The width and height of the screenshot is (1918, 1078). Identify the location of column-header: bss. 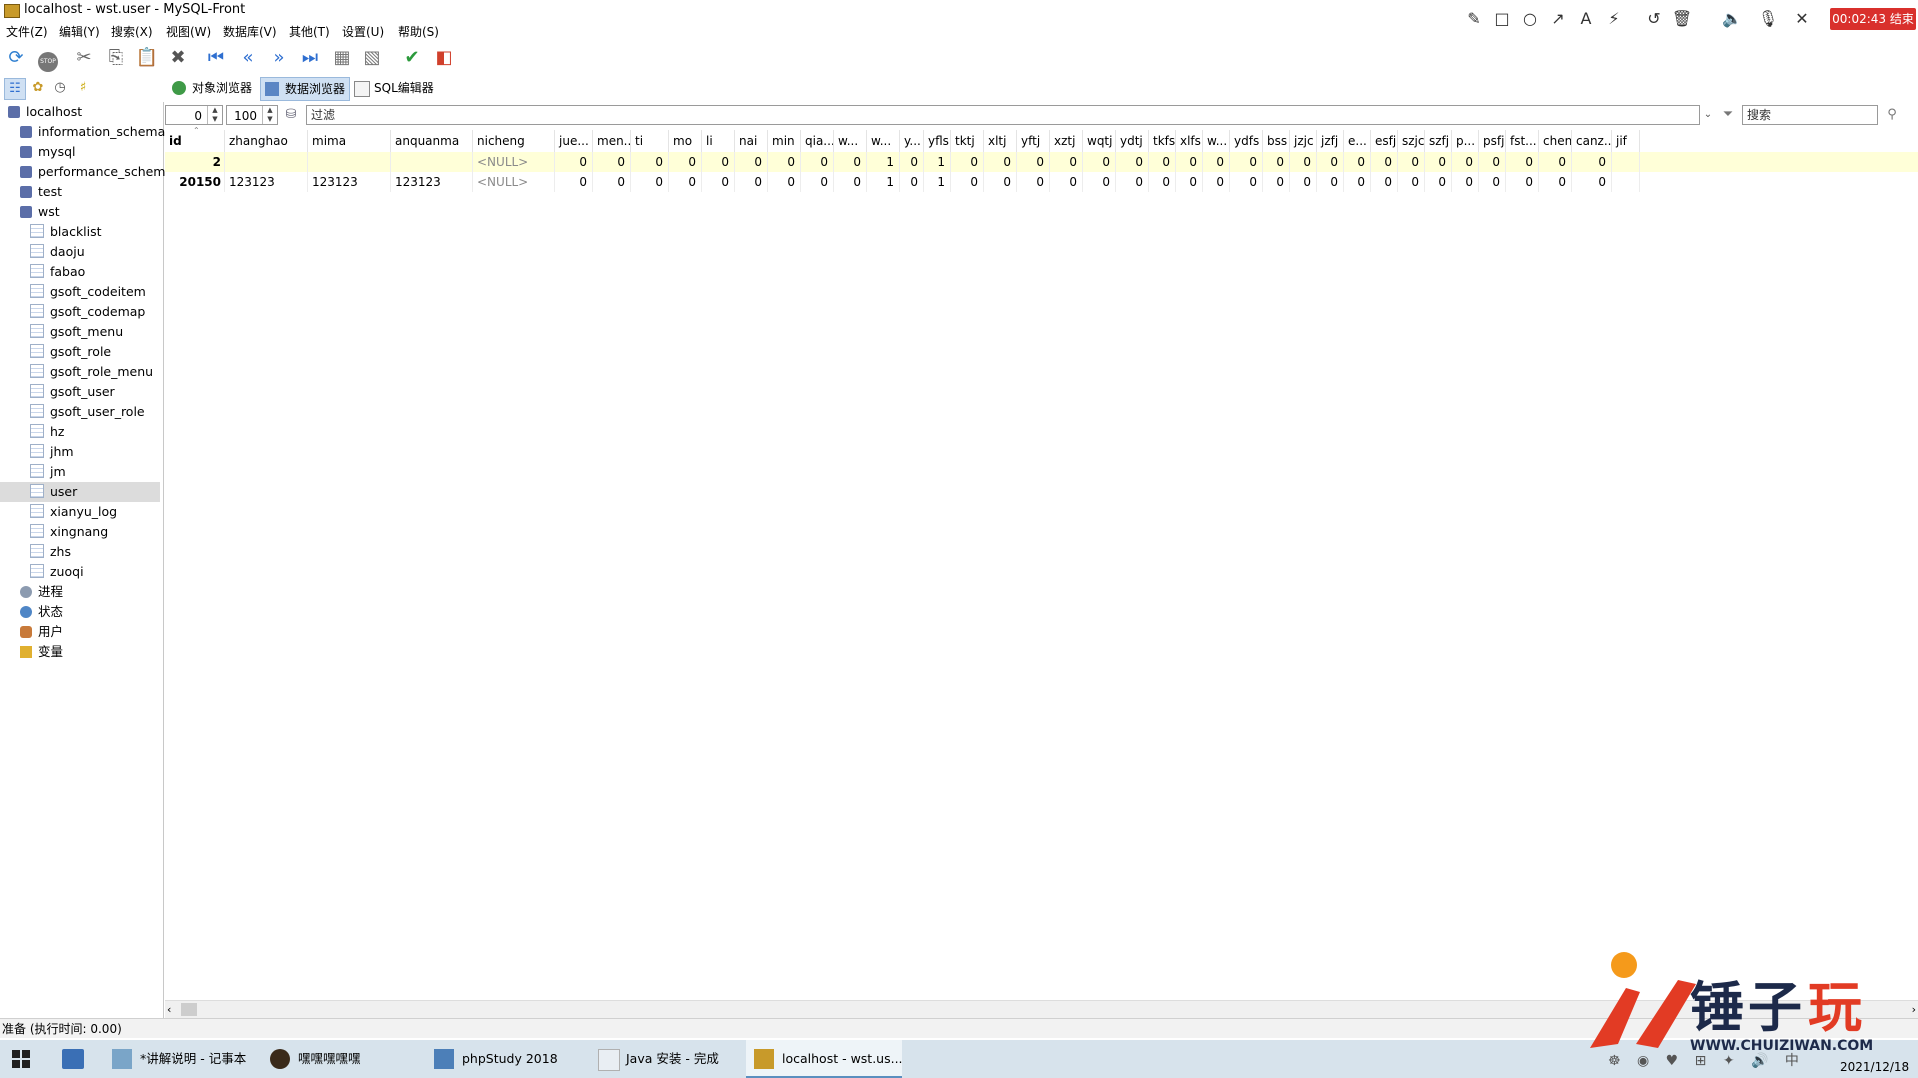
(1276, 141).